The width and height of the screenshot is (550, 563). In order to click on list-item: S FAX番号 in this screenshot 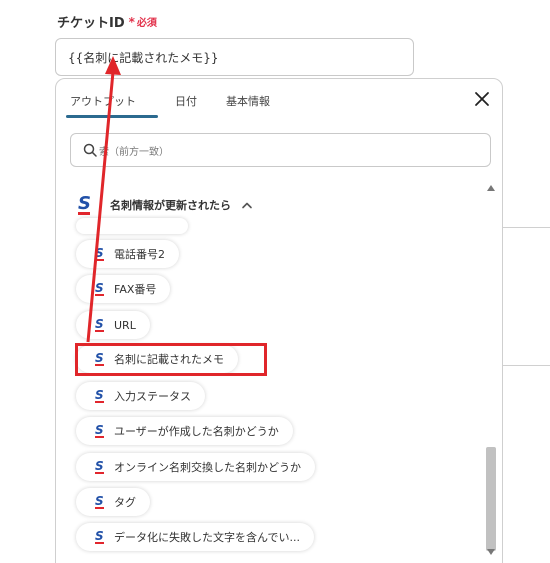, I will do `click(123, 289)`.